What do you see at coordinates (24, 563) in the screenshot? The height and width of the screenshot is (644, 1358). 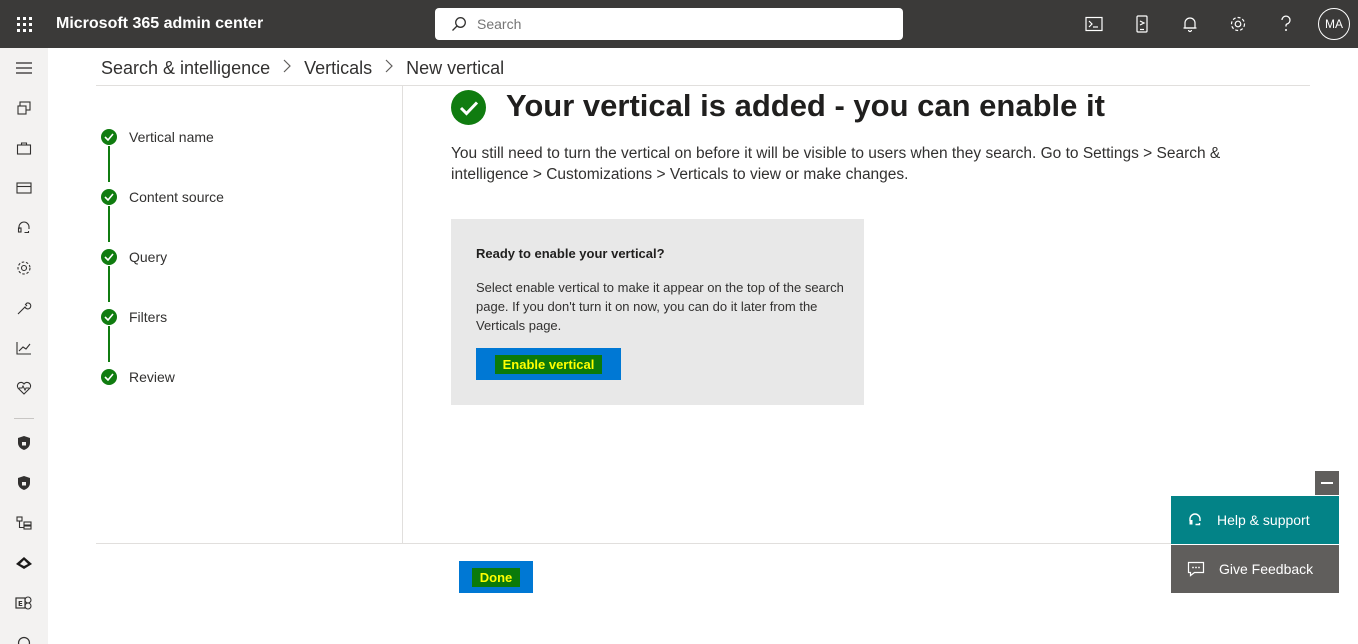 I see `azure-ad-icon` at bounding box center [24, 563].